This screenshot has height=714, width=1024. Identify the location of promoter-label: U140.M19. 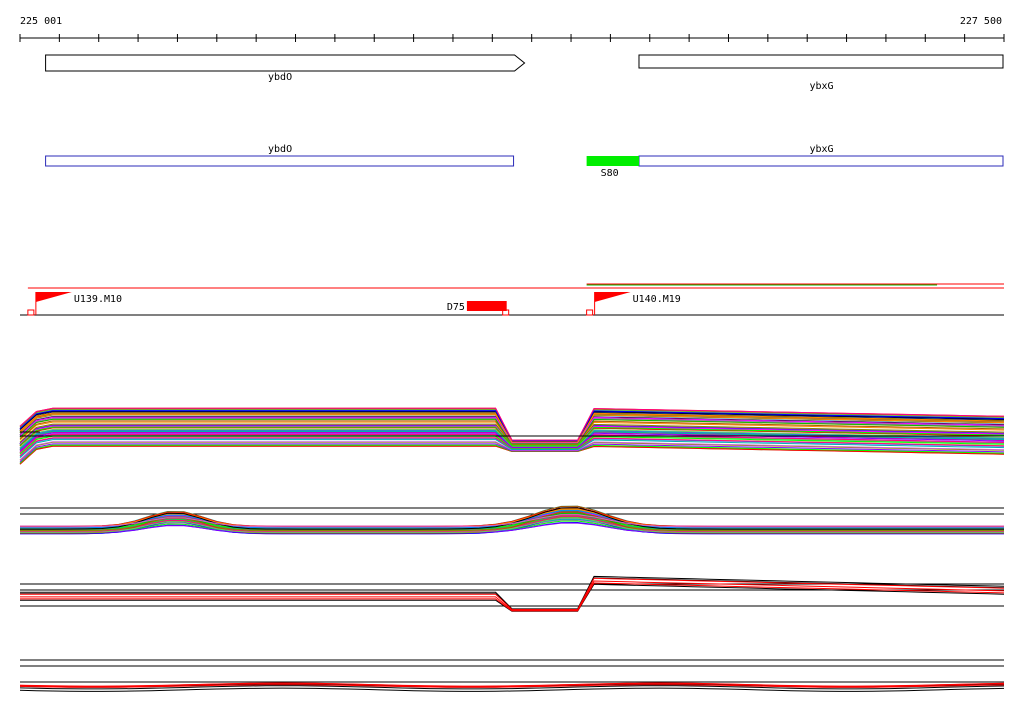
(657, 299).